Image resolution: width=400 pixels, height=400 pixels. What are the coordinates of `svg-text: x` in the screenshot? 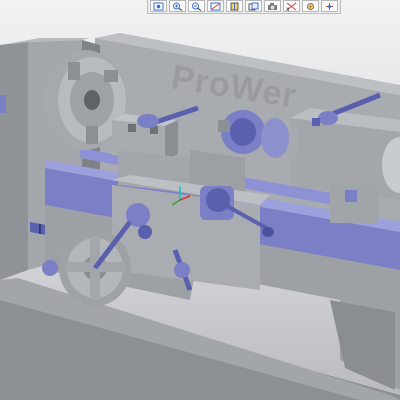 It's located at (288, 8).